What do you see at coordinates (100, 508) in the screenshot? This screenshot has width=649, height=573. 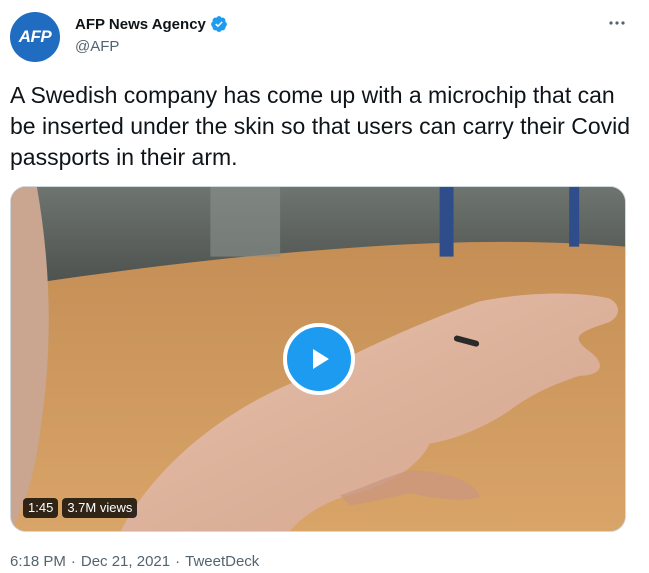 I see `video-views-badge: 3.7M views` at bounding box center [100, 508].